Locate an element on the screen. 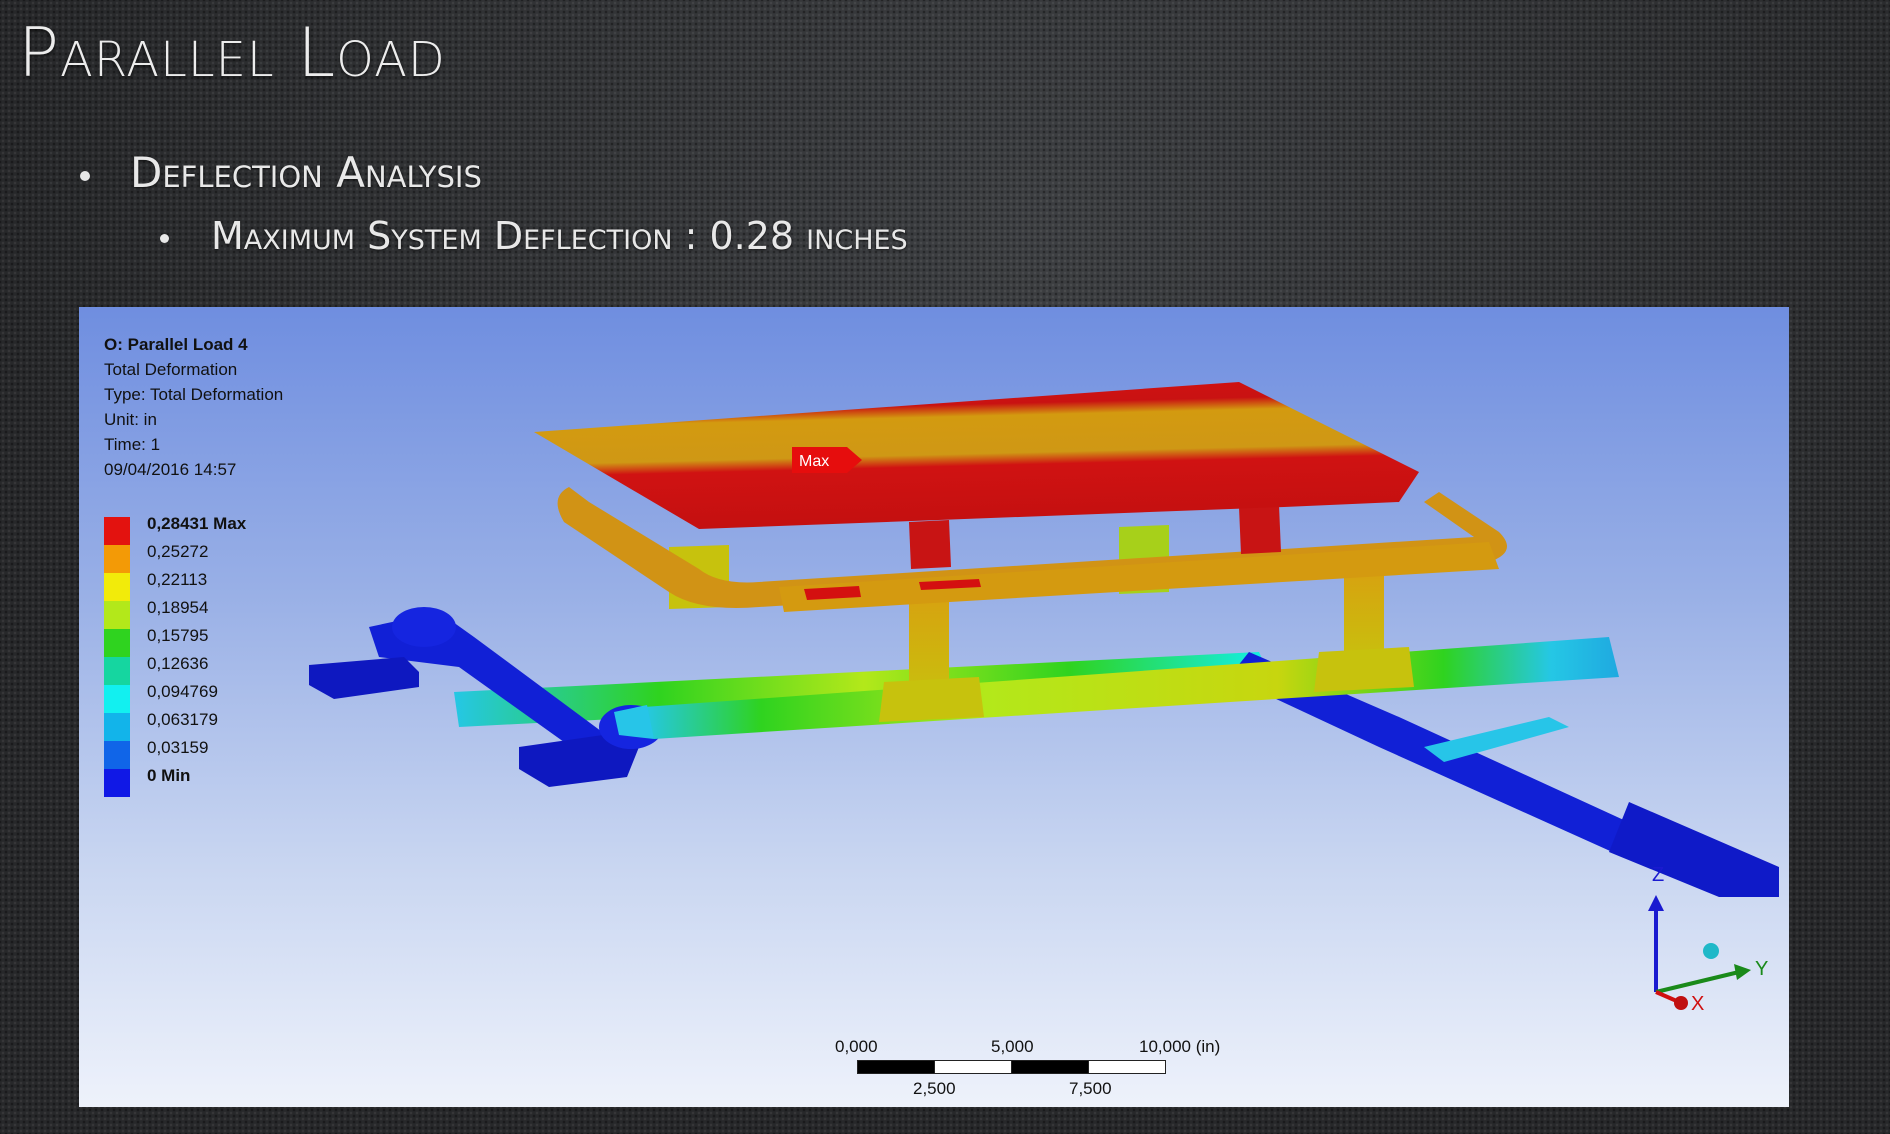 The image size is (1890, 1134). slide-title: Parallel Load is located at coordinates (232, 53).